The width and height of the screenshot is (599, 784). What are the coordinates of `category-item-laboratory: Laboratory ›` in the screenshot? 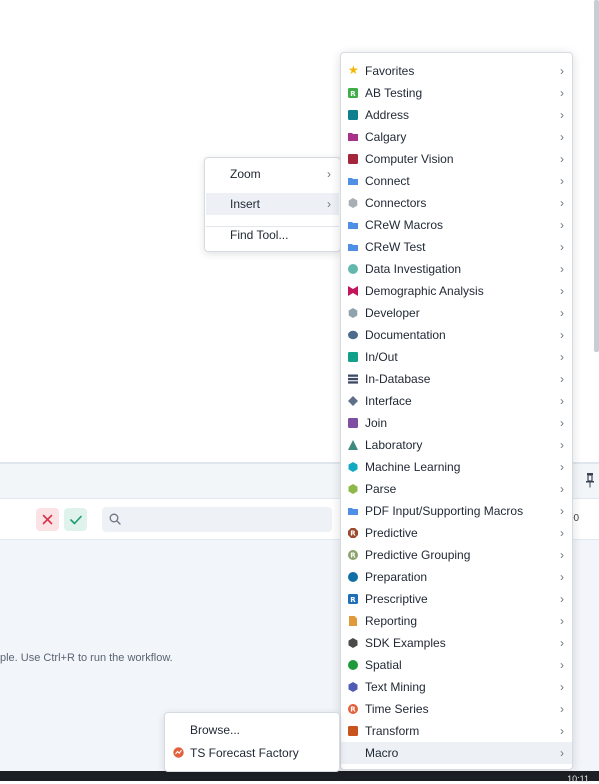 It's located at (456, 445).